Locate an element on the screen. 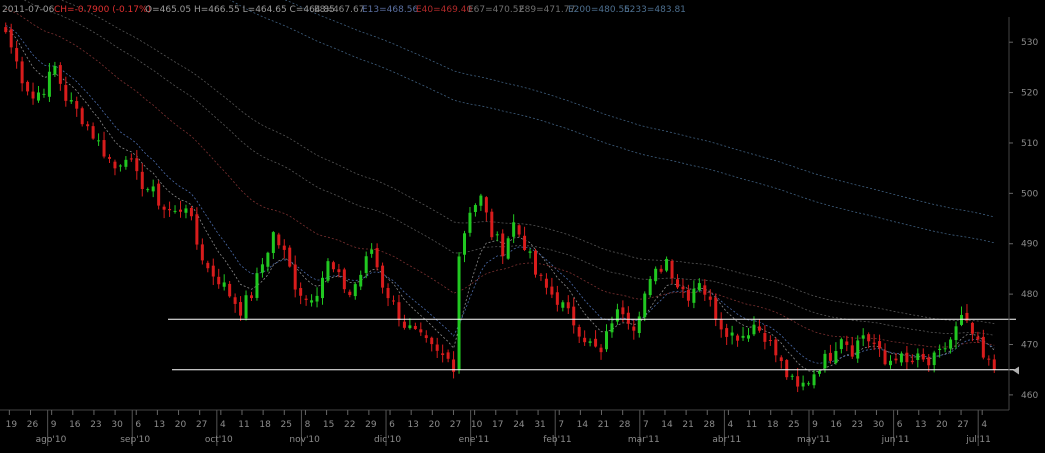  x-day-label: 17 is located at coordinates (497, 425).